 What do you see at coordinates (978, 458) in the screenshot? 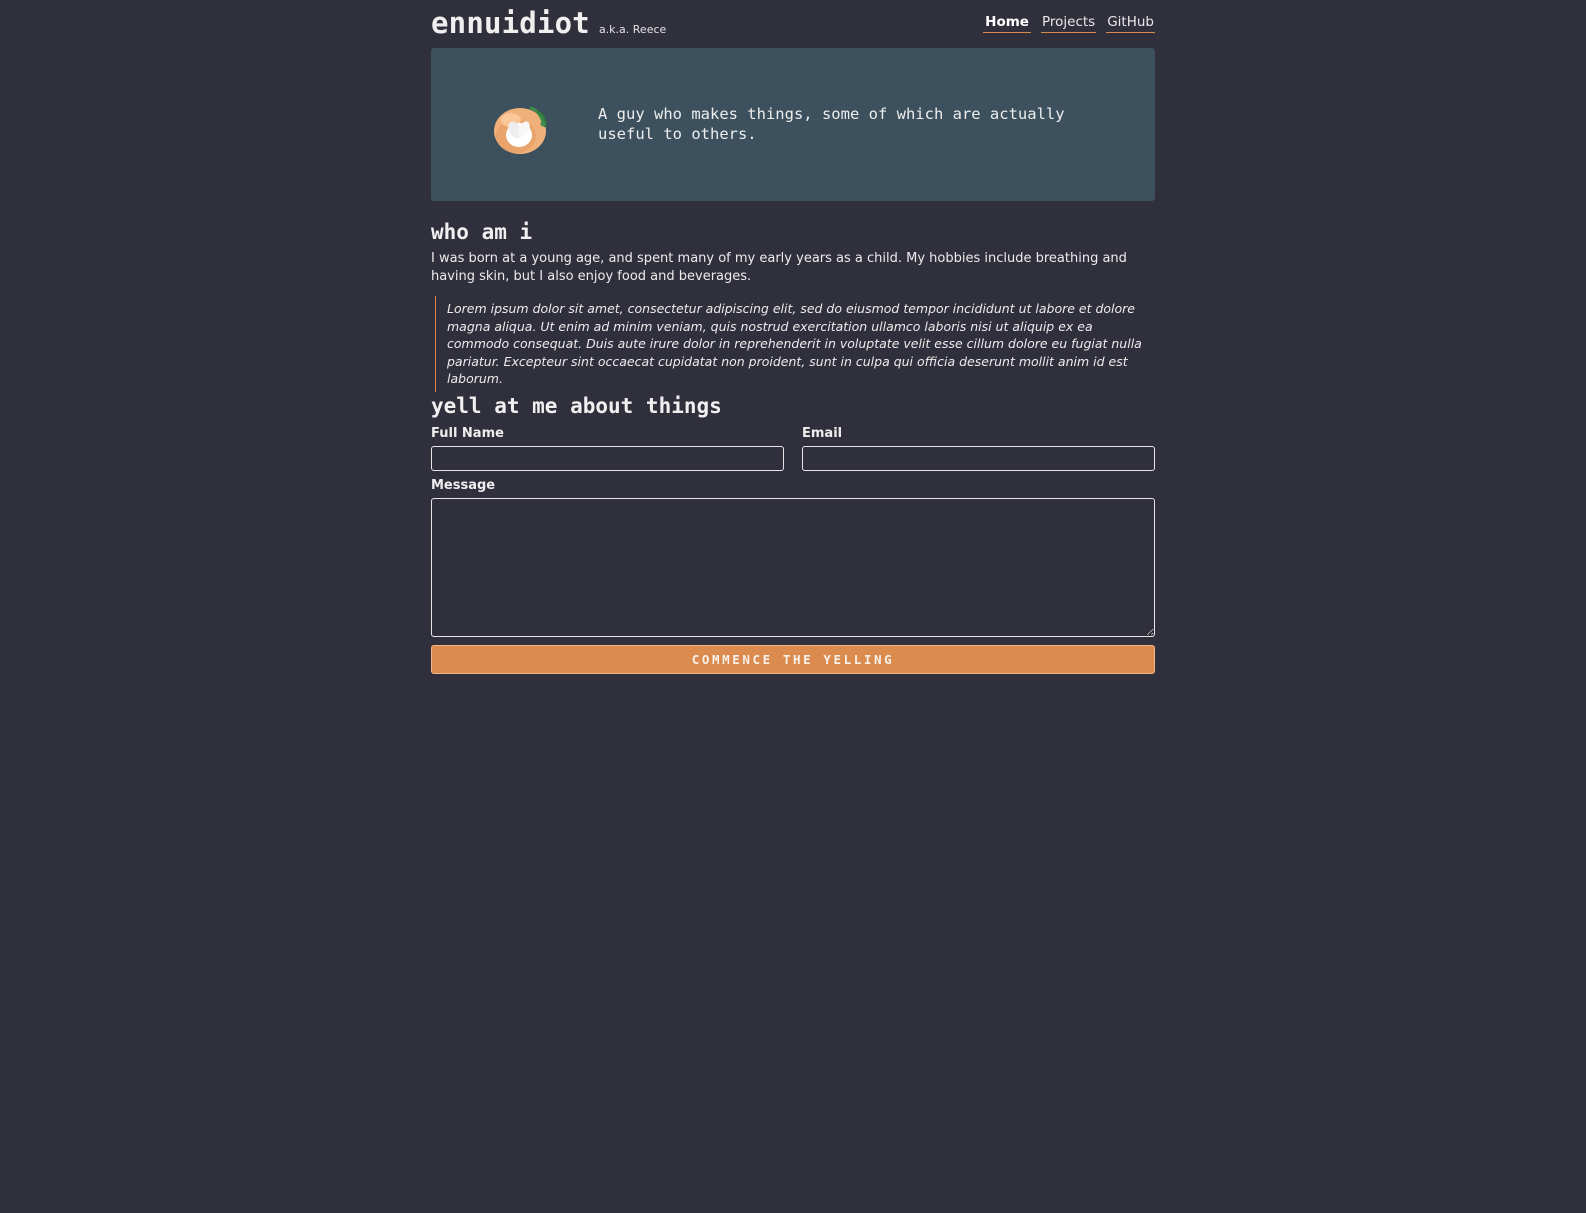
I see `email-input` at bounding box center [978, 458].